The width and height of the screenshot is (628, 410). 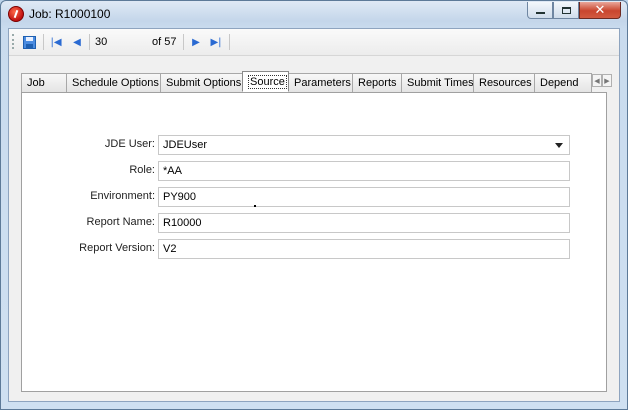 I want to click on previous-record-button: ◀, so click(x=77, y=42).